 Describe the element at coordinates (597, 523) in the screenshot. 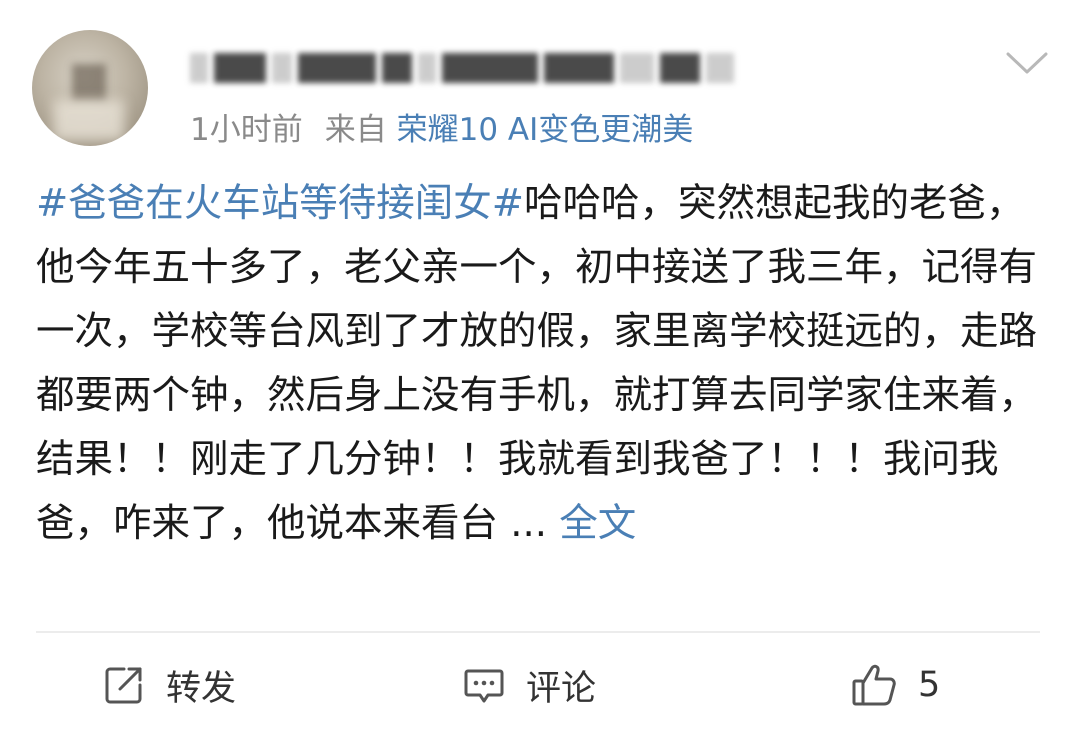

I see `full-text-link: 全文` at that location.